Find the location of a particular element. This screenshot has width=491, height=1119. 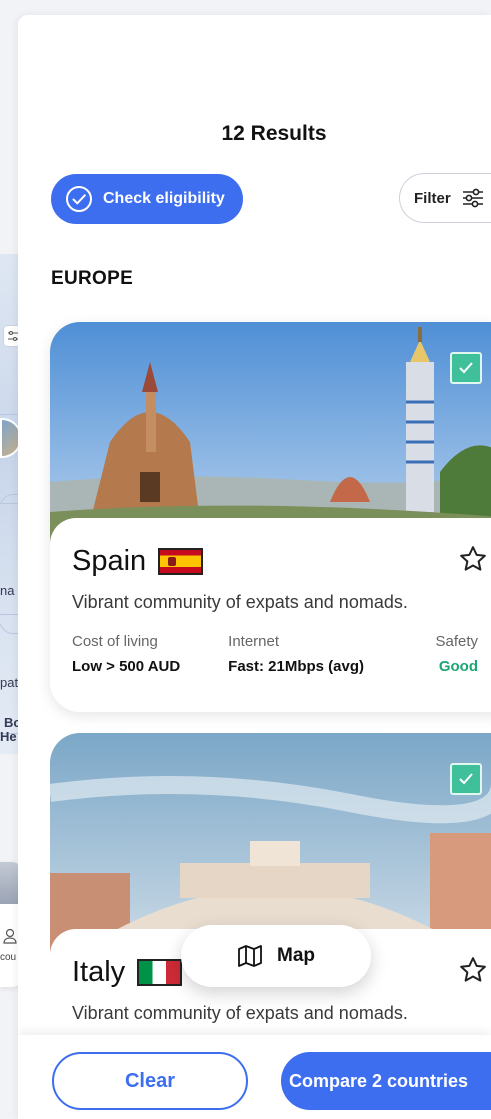

map-label: Map is located at coordinates (296, 955).